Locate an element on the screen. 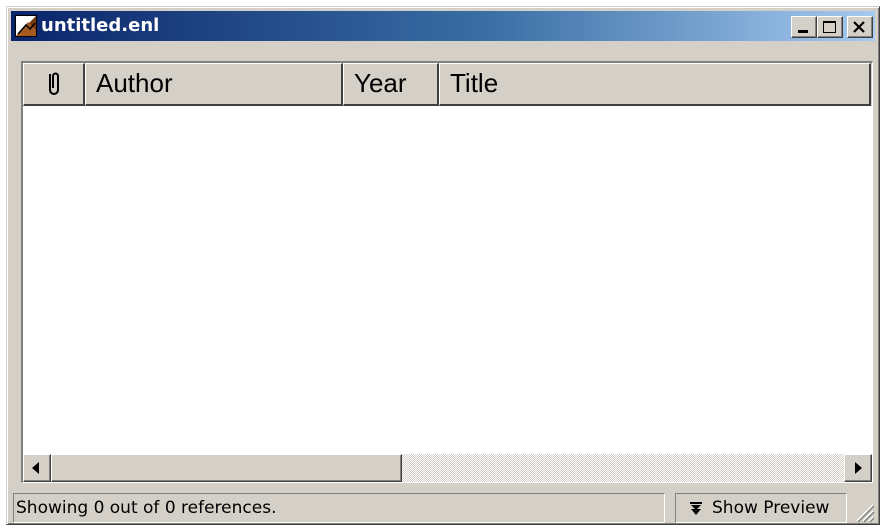  column-header-attachment is located at coordinates (54, 84).